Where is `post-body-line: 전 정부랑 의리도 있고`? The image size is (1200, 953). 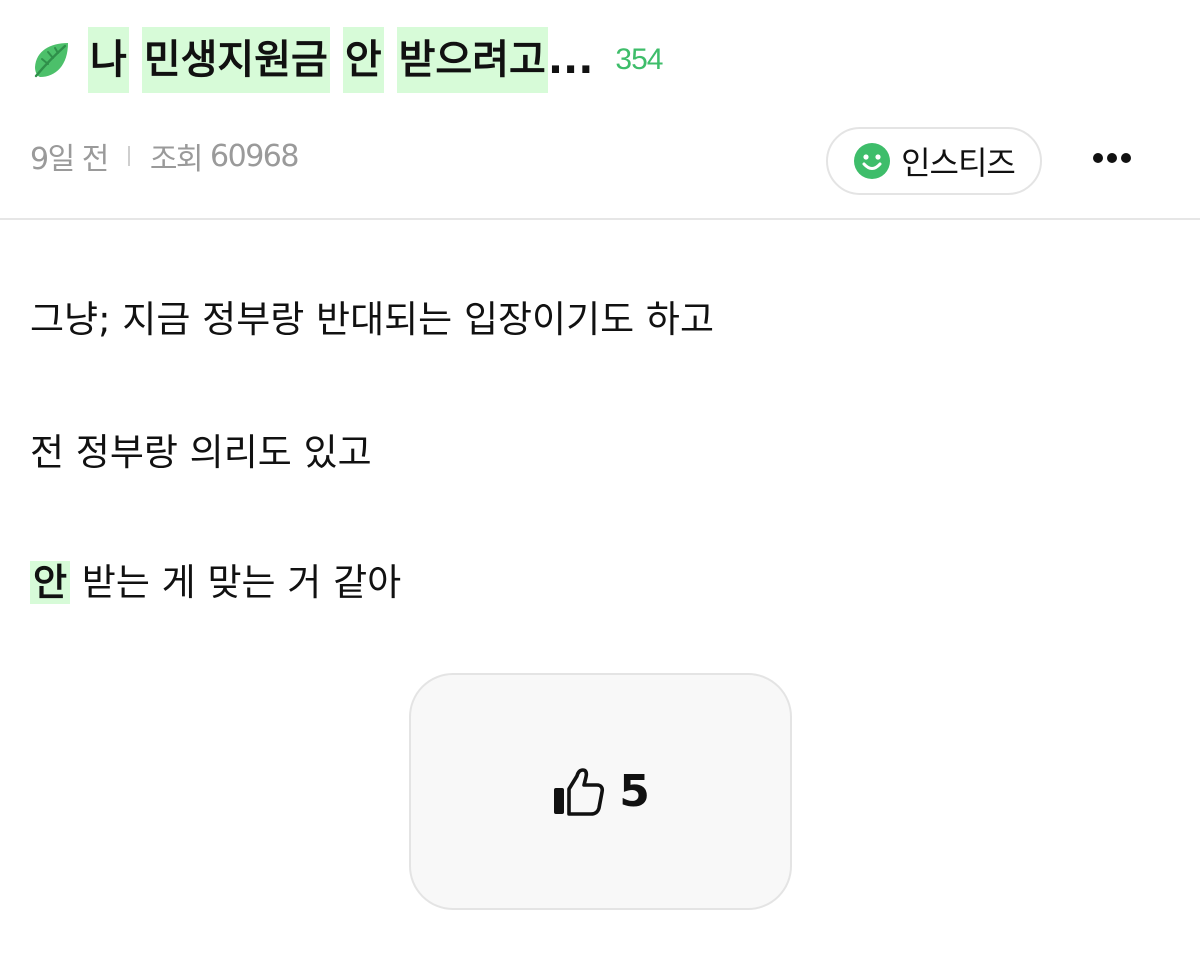 post-body-line: 전 정부랑 의리도 있고 is located at coordinates (201, 452).